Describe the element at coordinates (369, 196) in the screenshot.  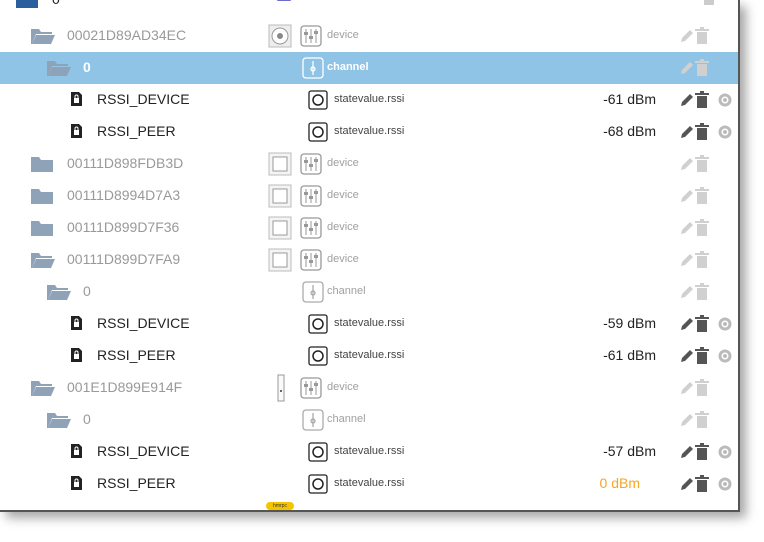
I see `tree-row: 00111D8994D7A3 device` at that location.